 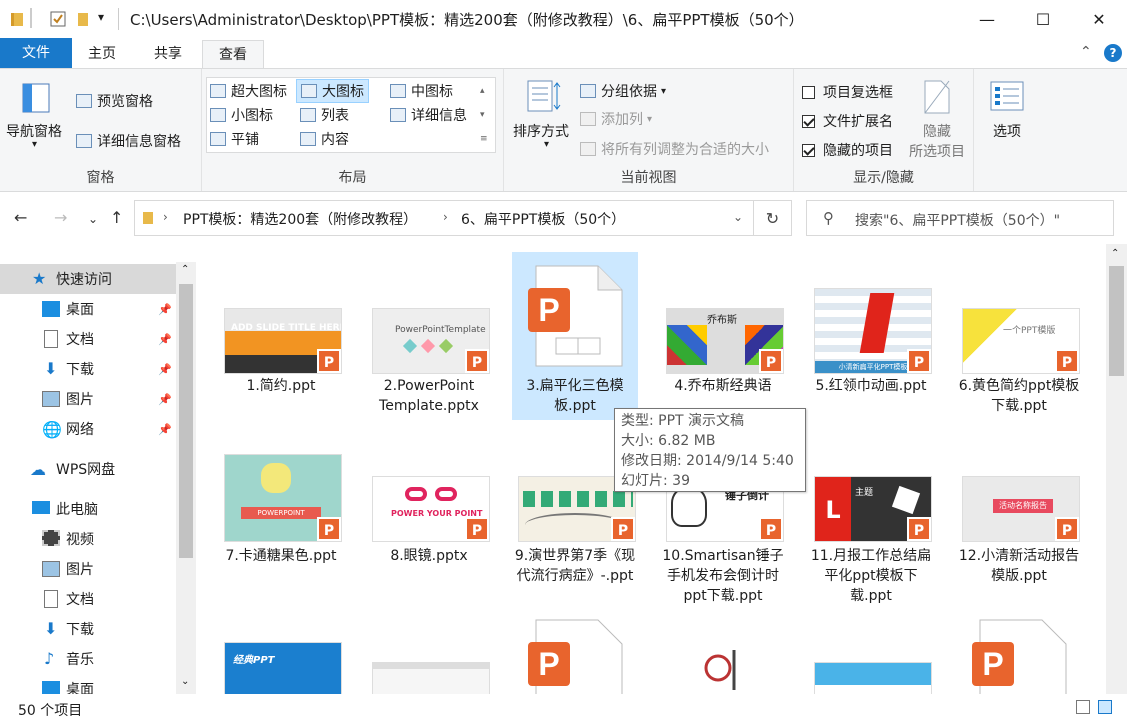 What do you see at coordinates (58, 19) in the screenshot?
I see `checkbox-icon` at bounding box center [58, 19].